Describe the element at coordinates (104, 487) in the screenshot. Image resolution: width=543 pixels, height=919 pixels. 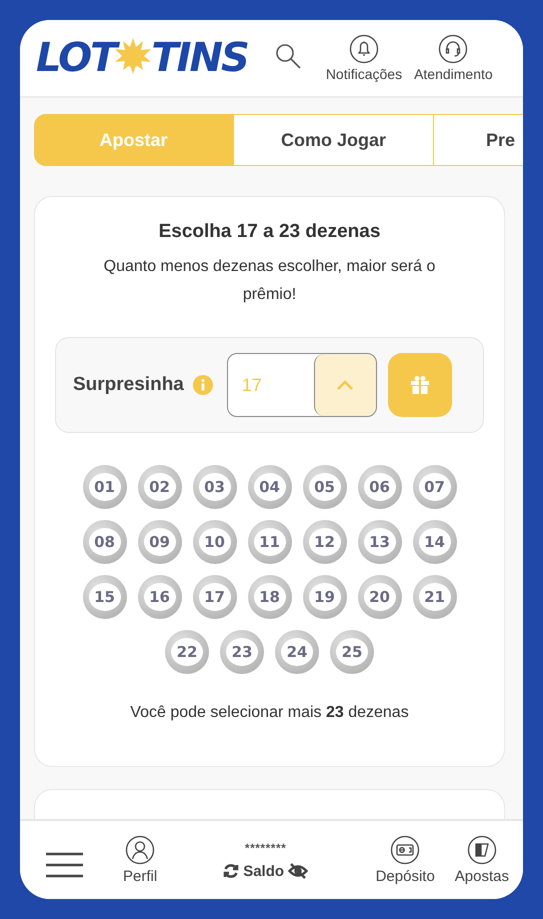
I see `number-ball: 01` at that location.